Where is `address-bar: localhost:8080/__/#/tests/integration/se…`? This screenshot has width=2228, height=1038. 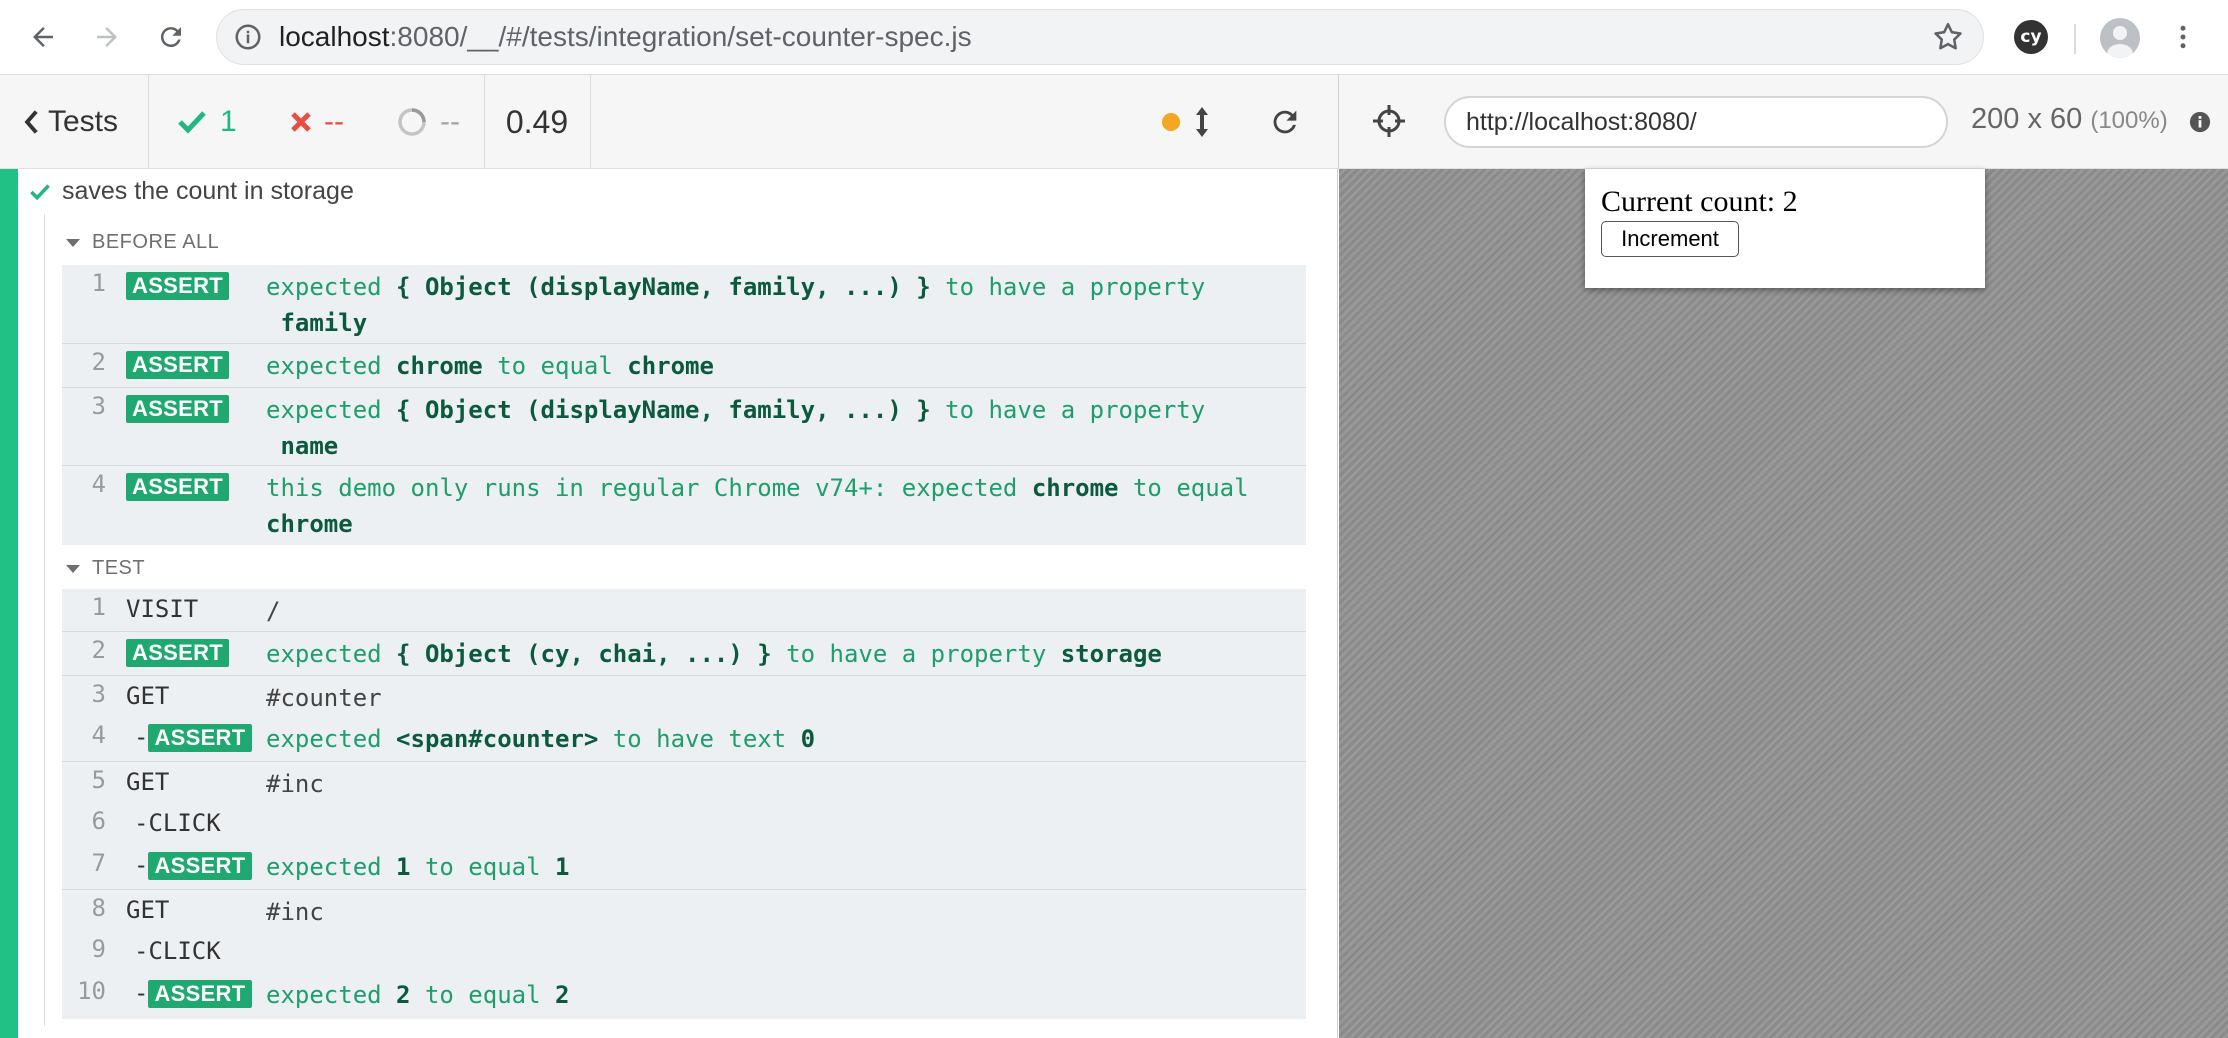
address-bar: localhost:8080/__/#/tests/integration/se… is located at coordinates (1100, 37).